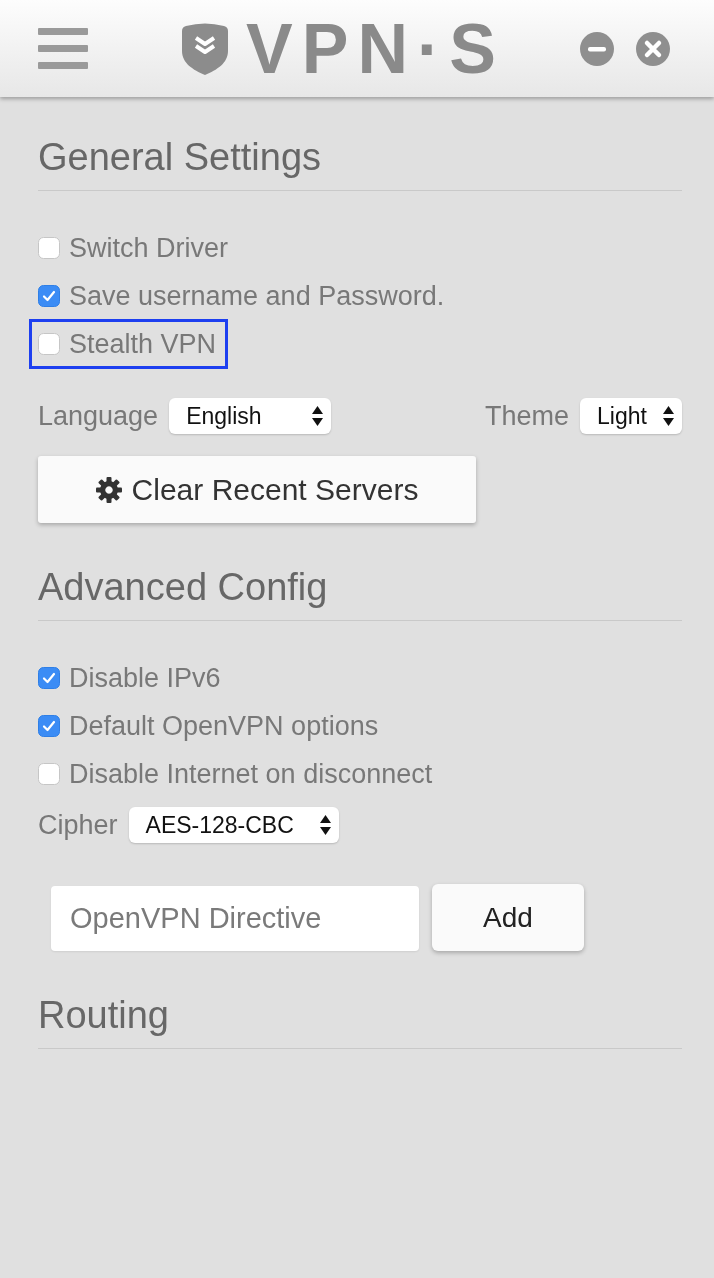  Describe the element at coordinates (63, 48) in the screenshot. I see `menu-icon` at that location.